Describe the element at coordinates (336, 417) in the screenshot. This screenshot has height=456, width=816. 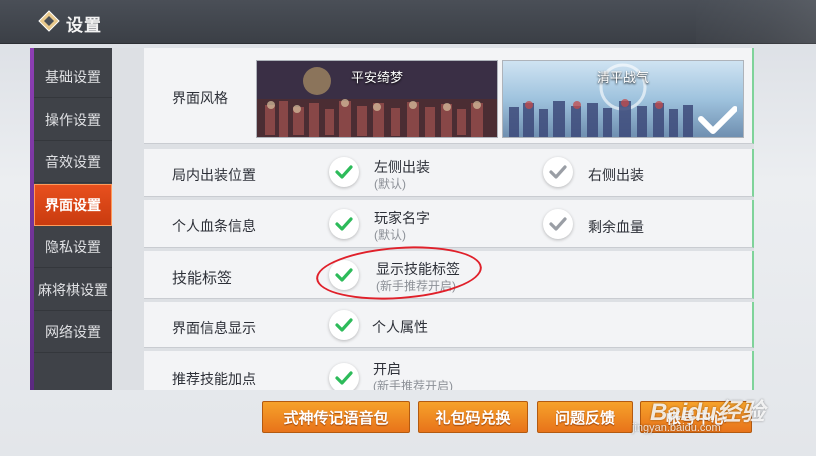
I see `voice-pack-button: 式神传记语音包` at that location.